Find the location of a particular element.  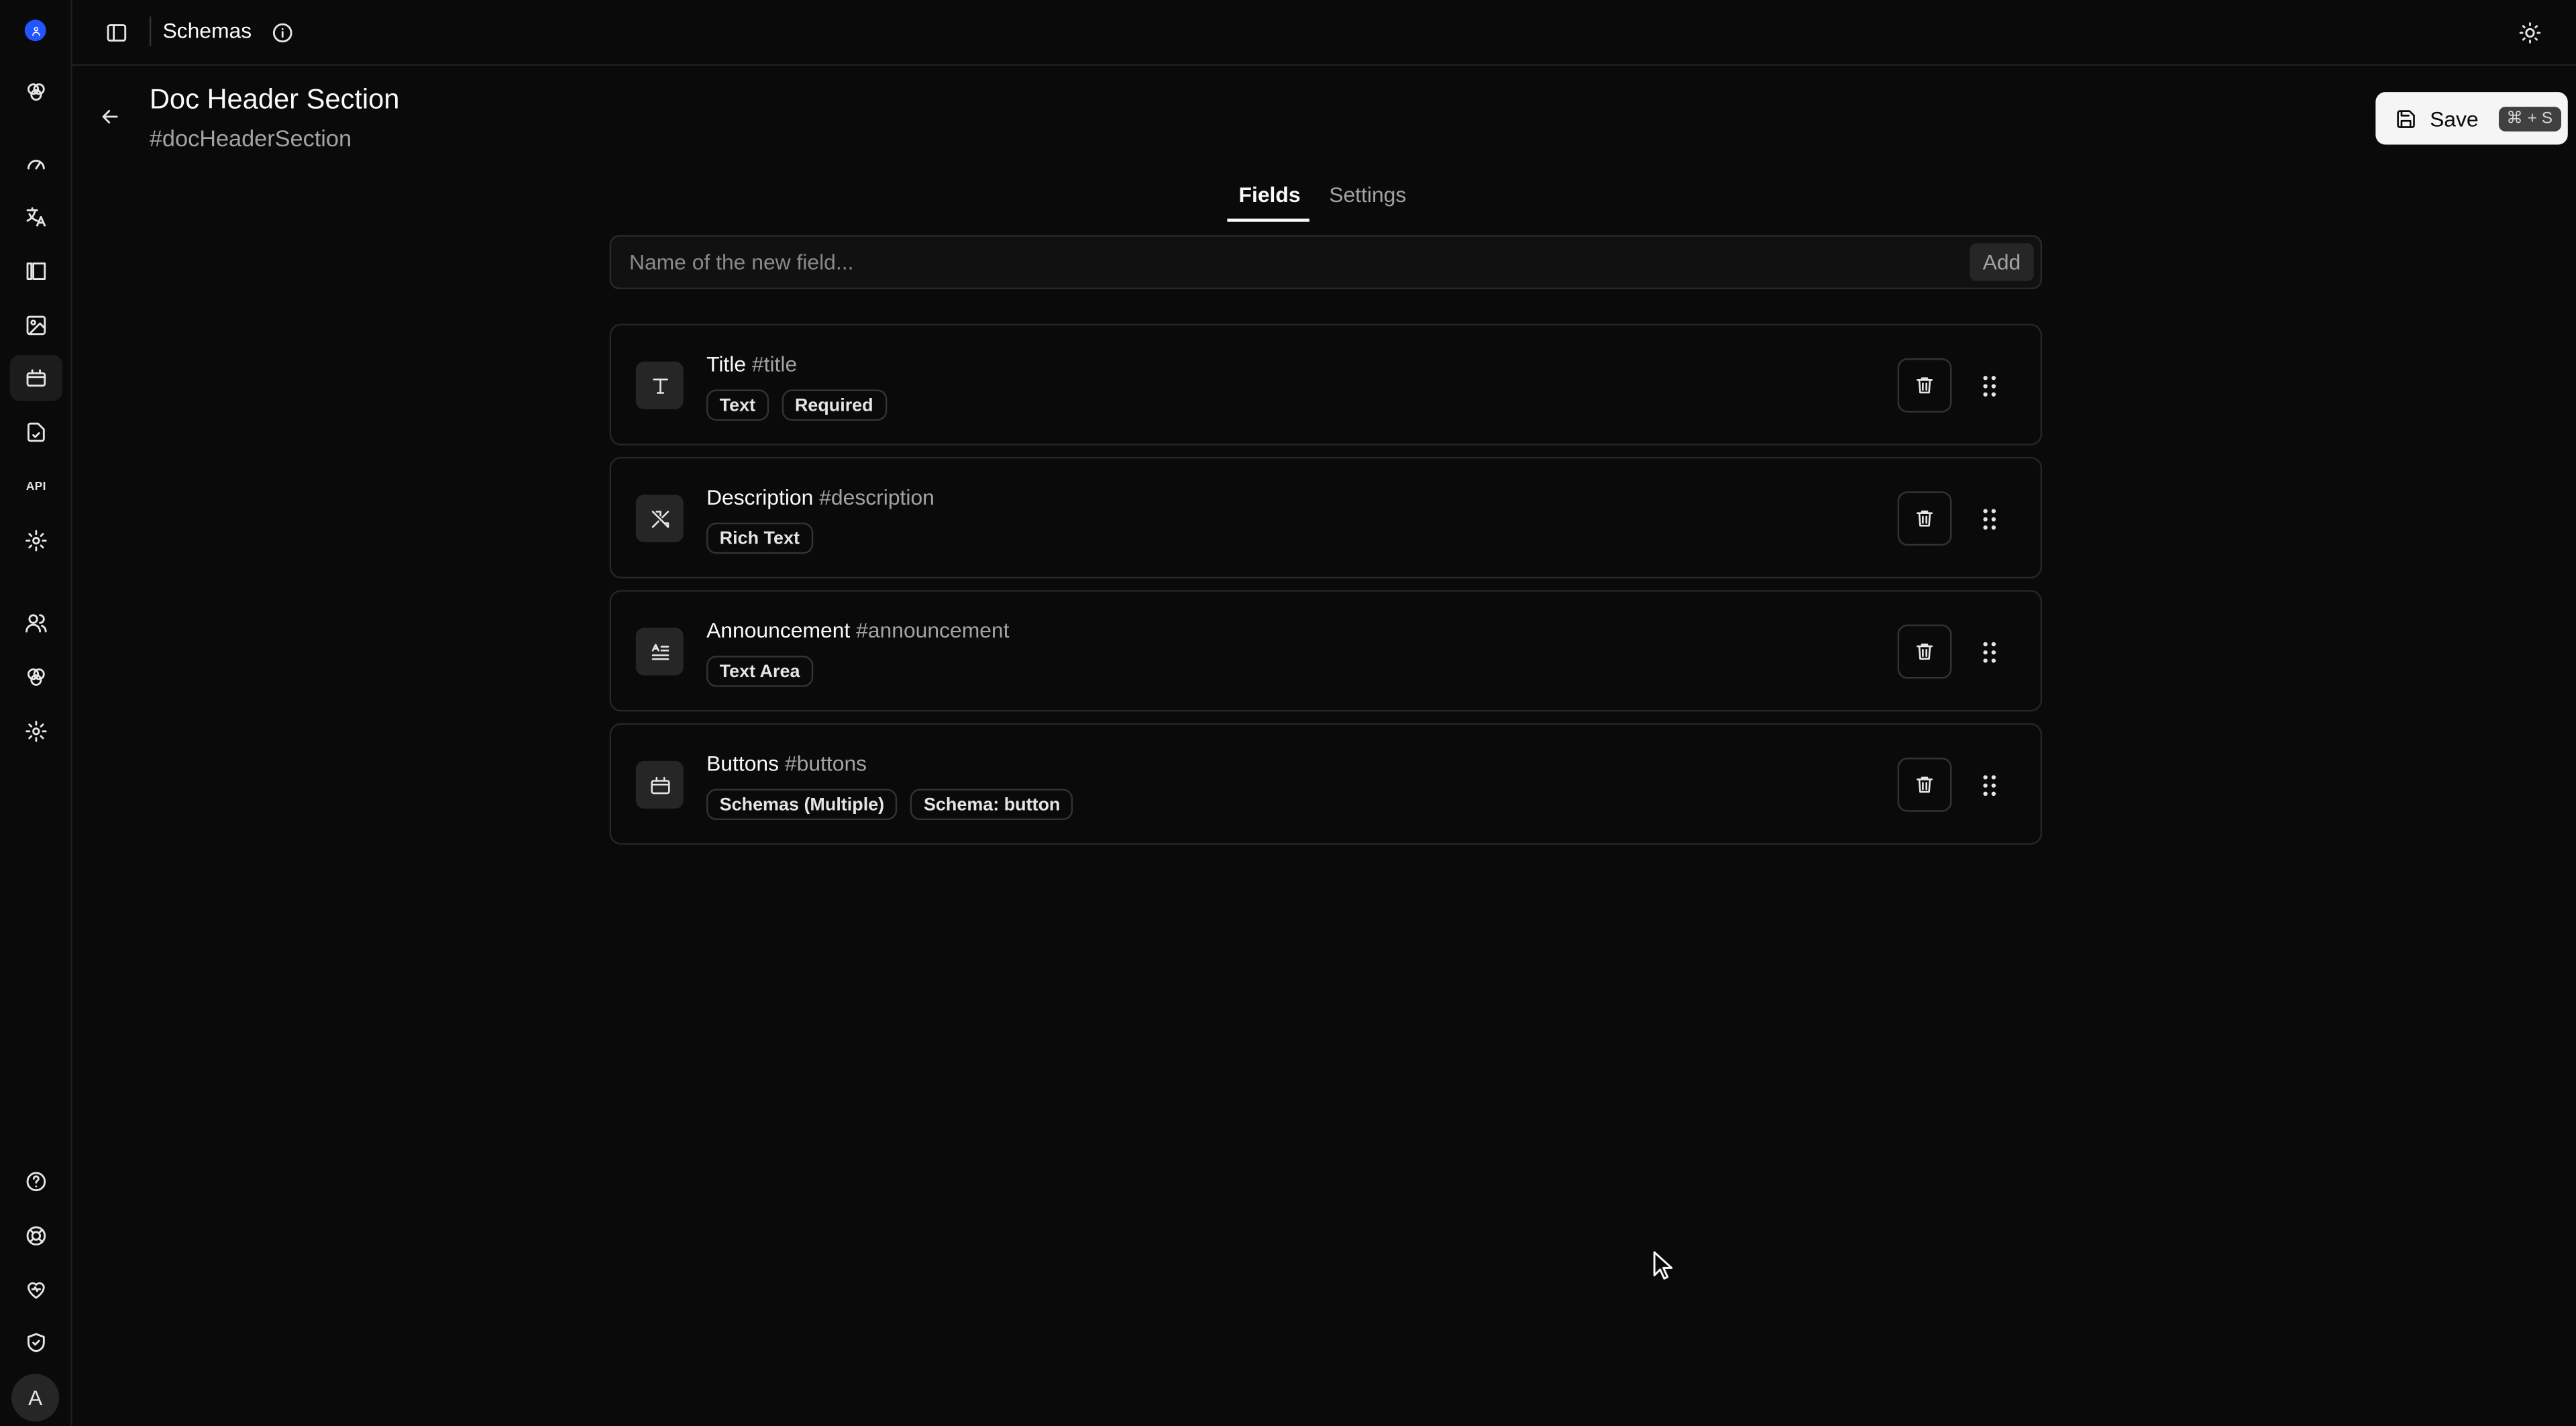

schema-ref-badge: Schema: button is located at coordinates (992, 804).